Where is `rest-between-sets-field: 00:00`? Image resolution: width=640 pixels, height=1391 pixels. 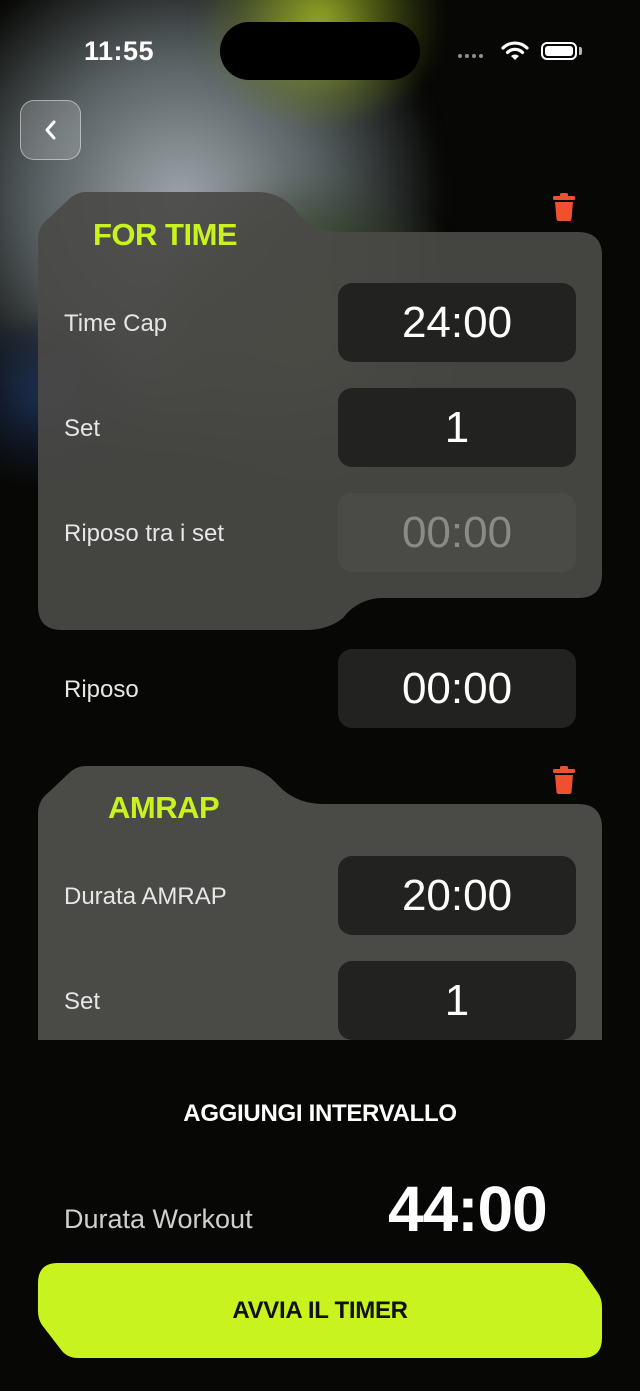 rest-between-sets-field: 00:00 is located at coordinates (457, 532).